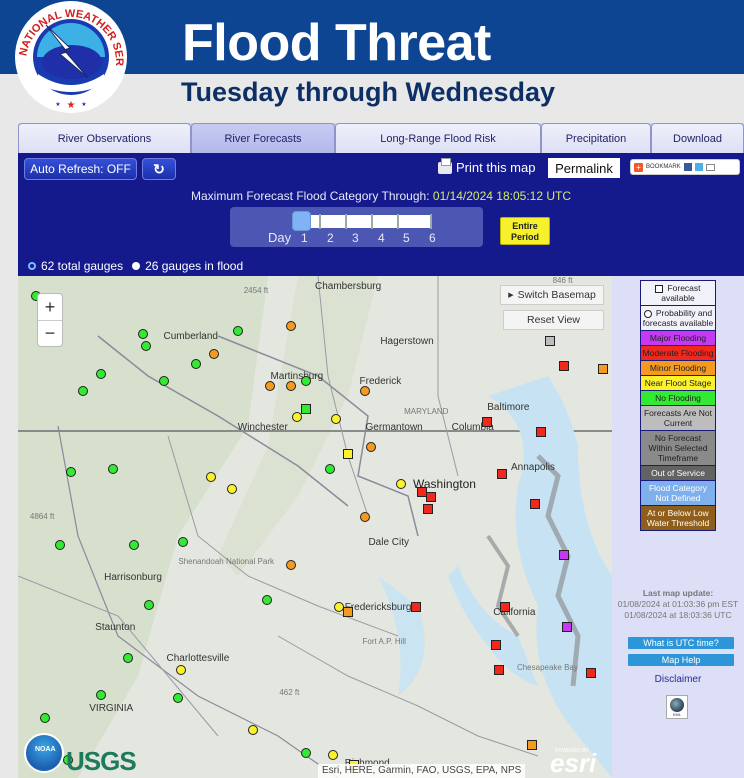 The height and width of the screenshot is (778, 744). I want to click on usgs-logo: USGS, so click(101, 761).